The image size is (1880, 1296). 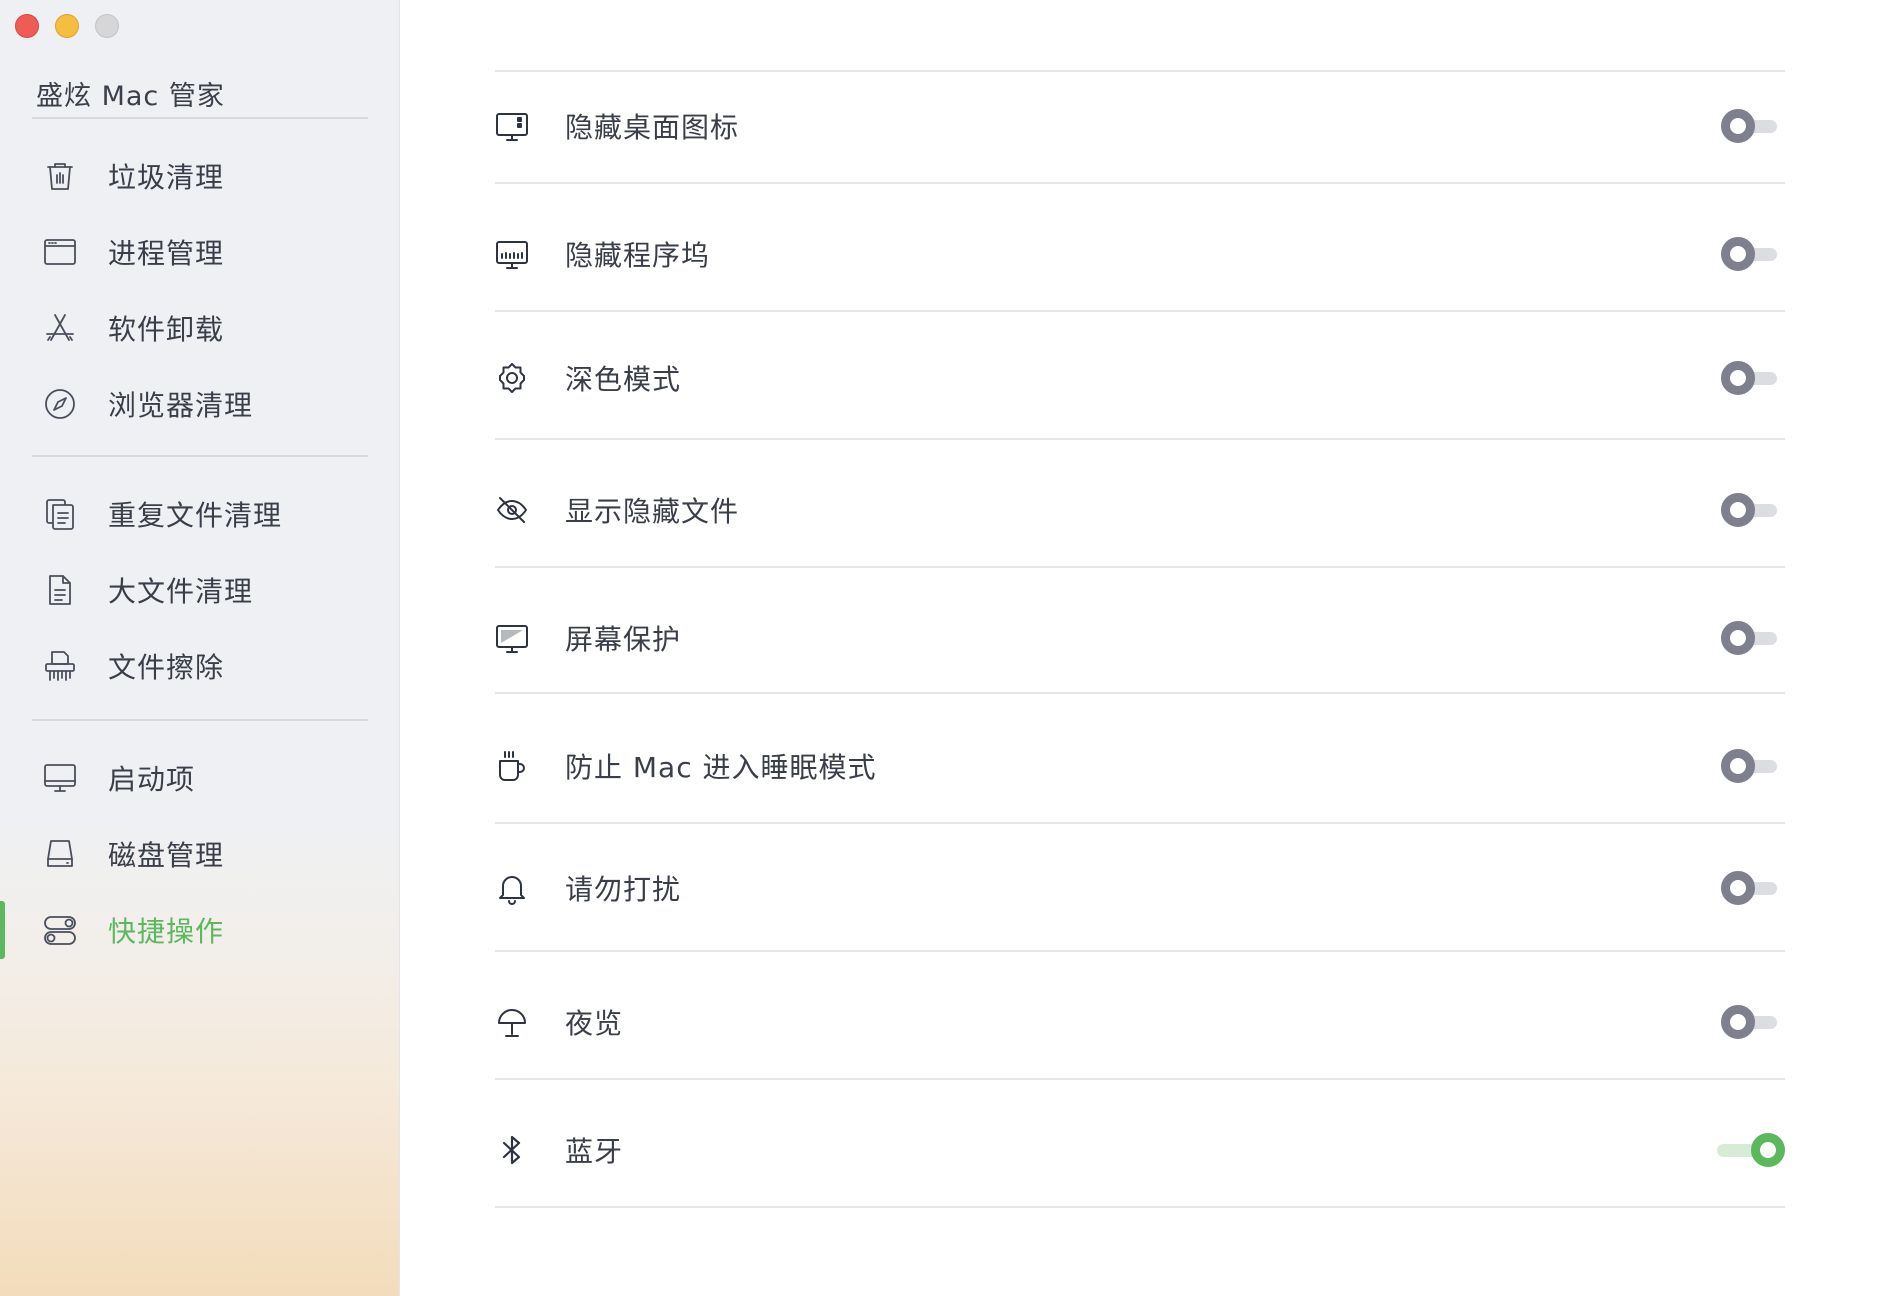 I want to click on setting-row-prevent-sleep: 防止 Mac 进入睡眠模式, so click(x=1140, y=766).